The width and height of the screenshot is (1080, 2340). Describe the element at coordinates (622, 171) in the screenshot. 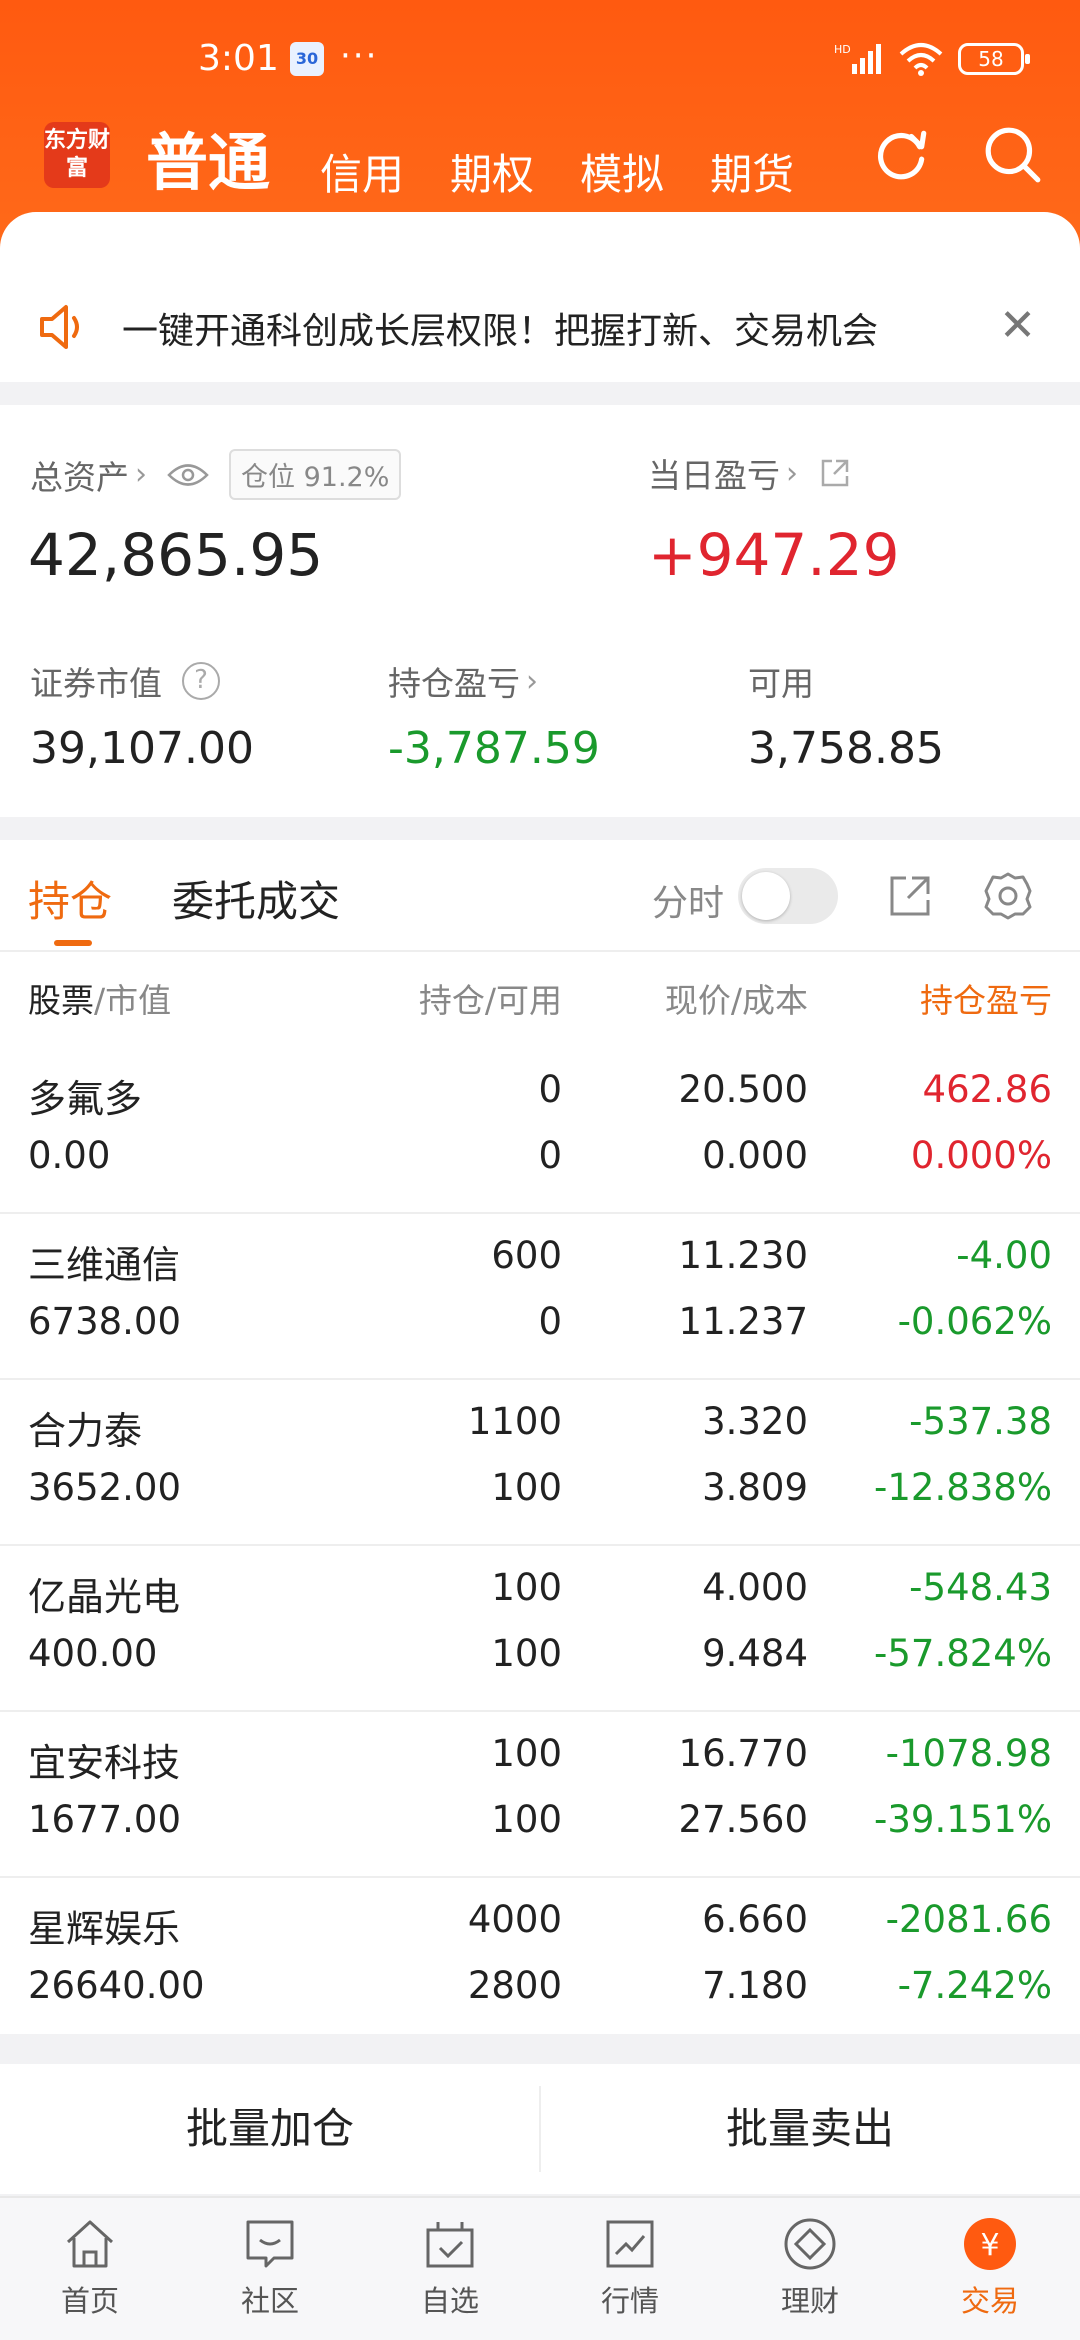

I see `tab-simulation: 模拟` at that location.